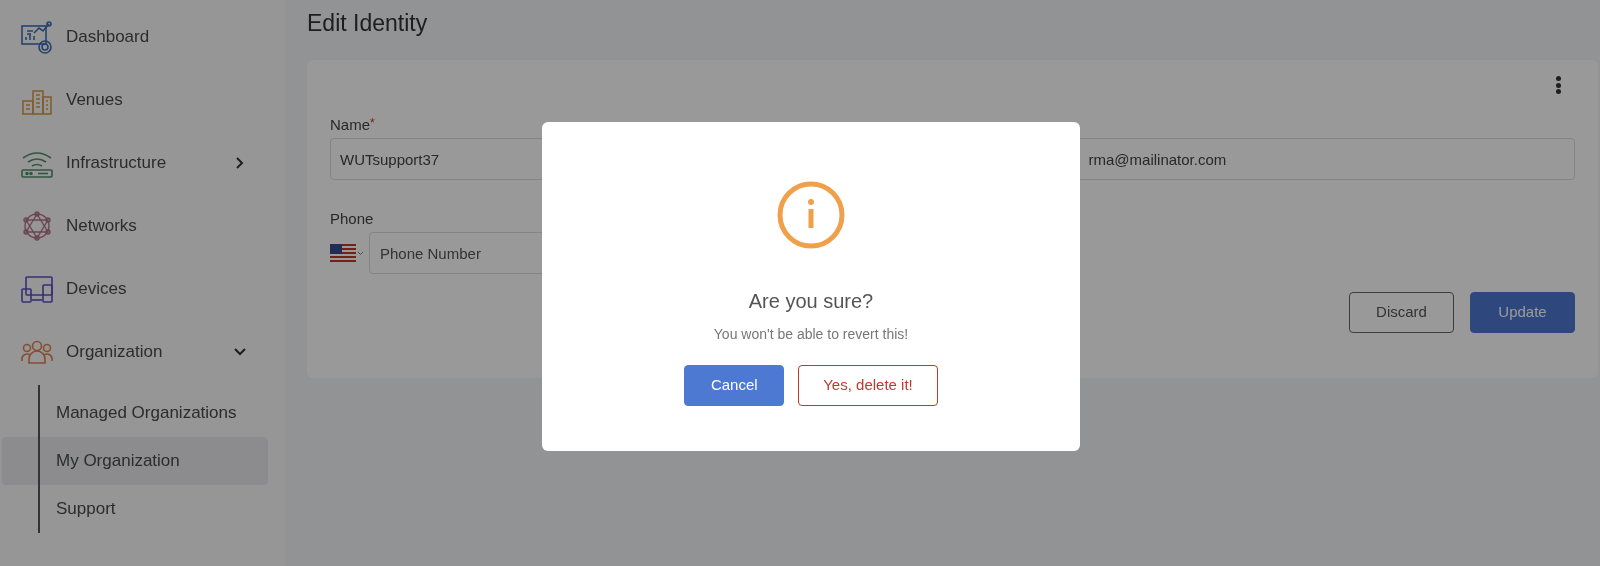 This screenshot has width=1600, height=566. Describe the element at coordinates (734, 385) in the screenshot. I see `cancel-button: Cancel` at that location.